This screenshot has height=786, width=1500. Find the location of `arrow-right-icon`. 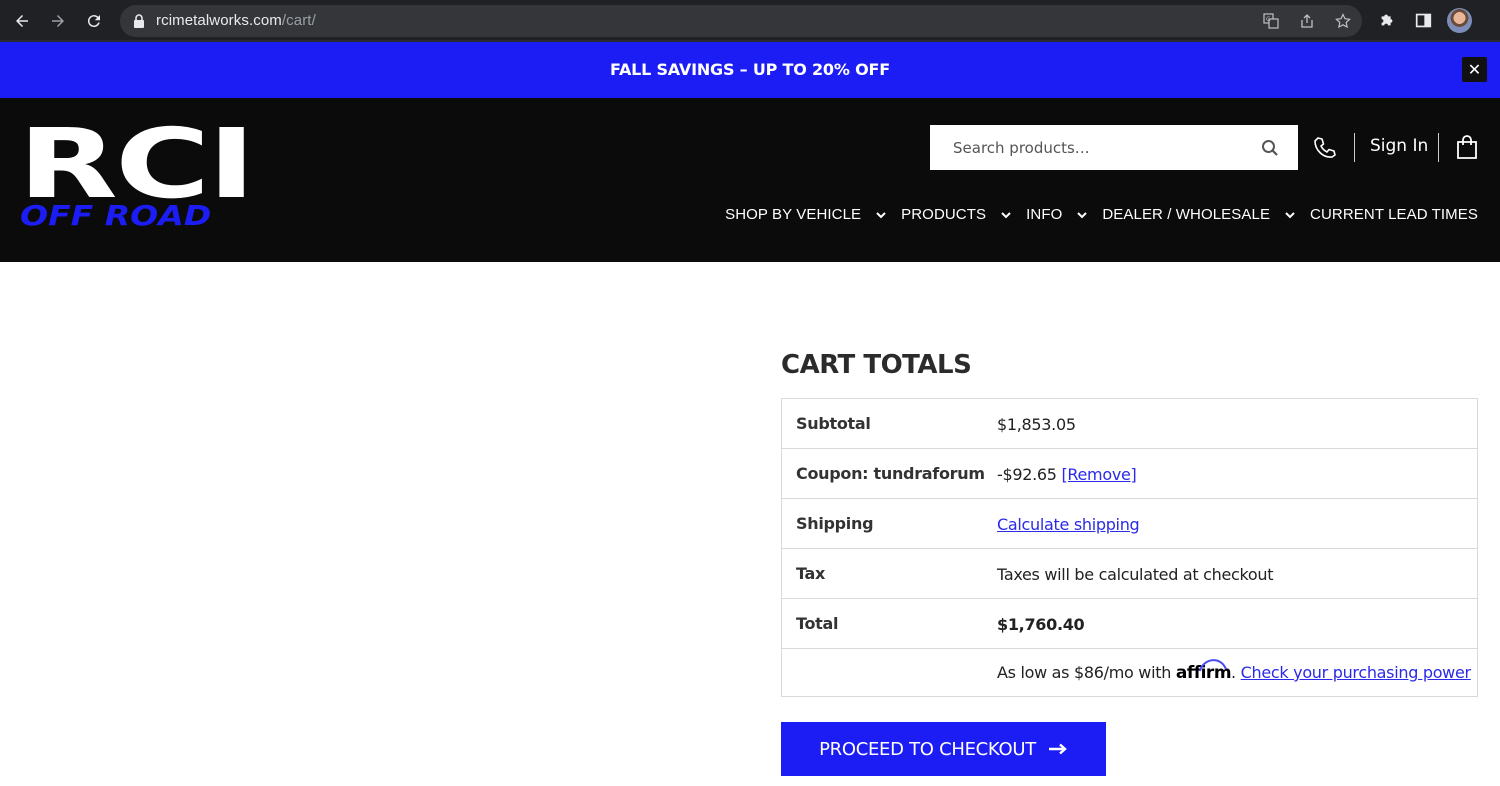

arrow-right-icon is located at coordinates (1057, 749).